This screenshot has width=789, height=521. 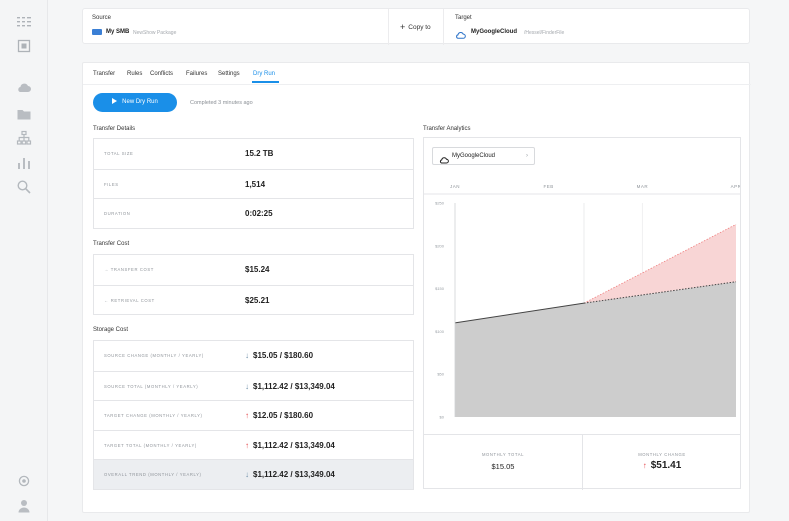 I want to click on y-tick-label: $0, so click(x=442, y=417).